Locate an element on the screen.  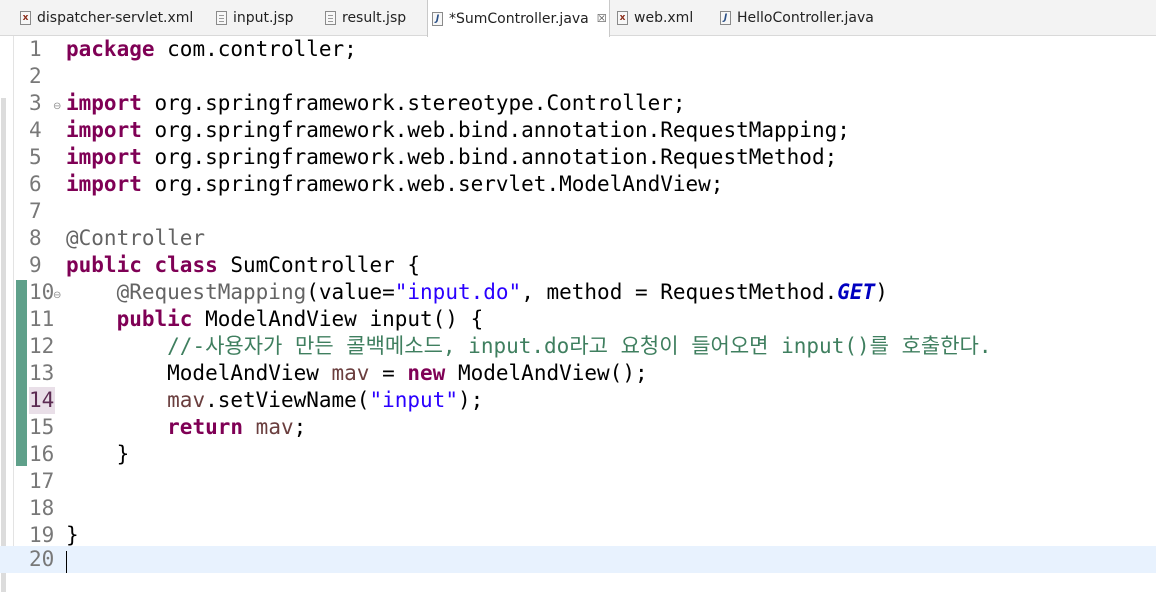
code-token: ModelAndView is located at coordinates (199, 373).